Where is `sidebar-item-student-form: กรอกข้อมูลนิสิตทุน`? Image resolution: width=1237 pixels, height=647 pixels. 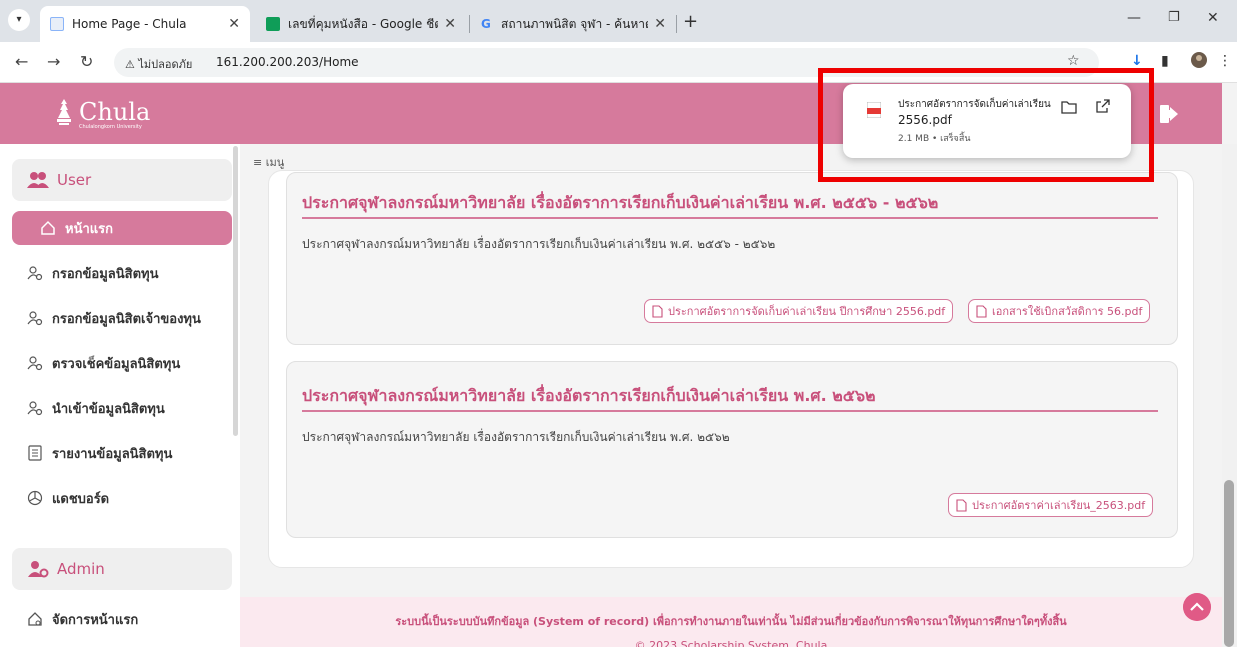
sidebar-item-student-form: กรอกข้อมูลนิสิตทุน is located at coordinates (122, 273).